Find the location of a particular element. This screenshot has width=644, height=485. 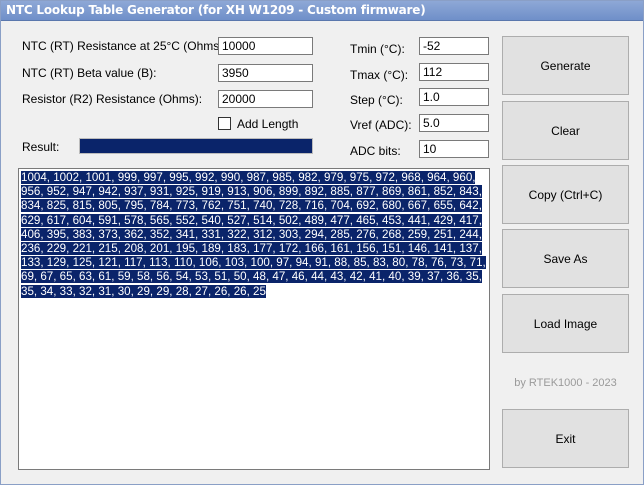

generate-button: Generate is located at coordinates (565, 65).